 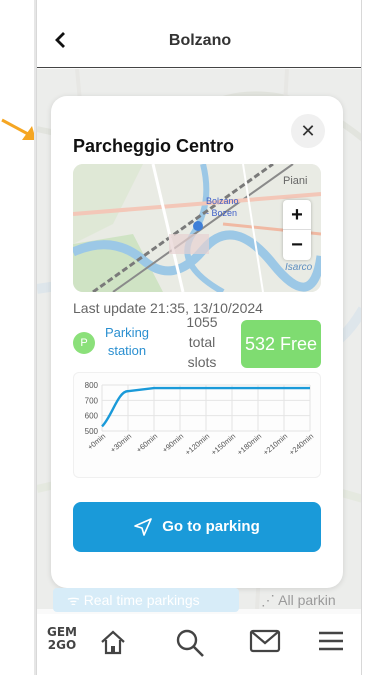 I want to click on parking-station-marker: P, so click(x=84, y=343).